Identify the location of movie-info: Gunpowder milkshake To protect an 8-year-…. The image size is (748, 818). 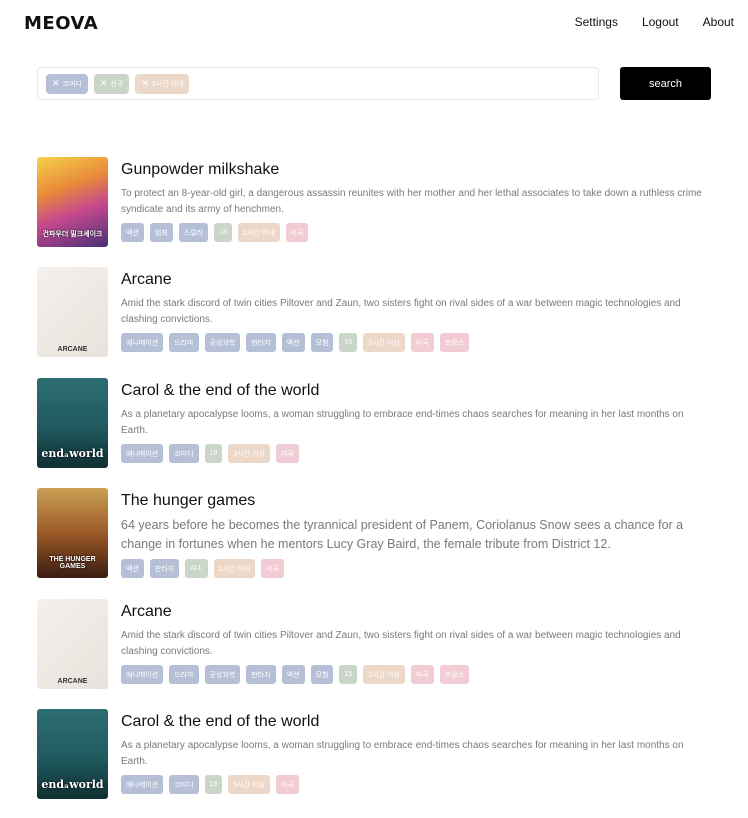
(416, 201).